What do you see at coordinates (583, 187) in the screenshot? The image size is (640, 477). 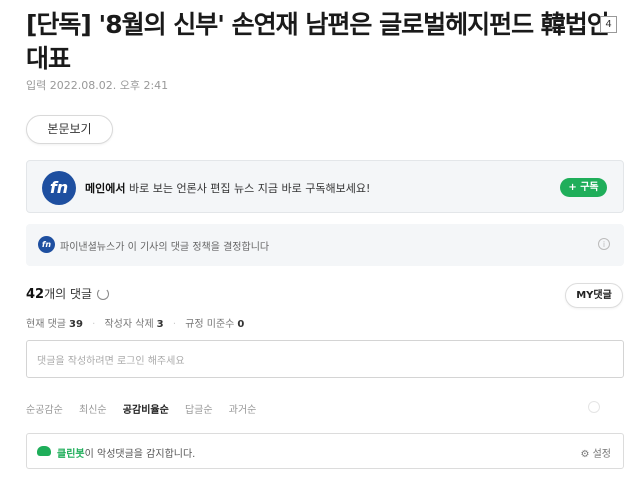 I see `subscribe-button: + 구독` at bounding box center [583, 187].